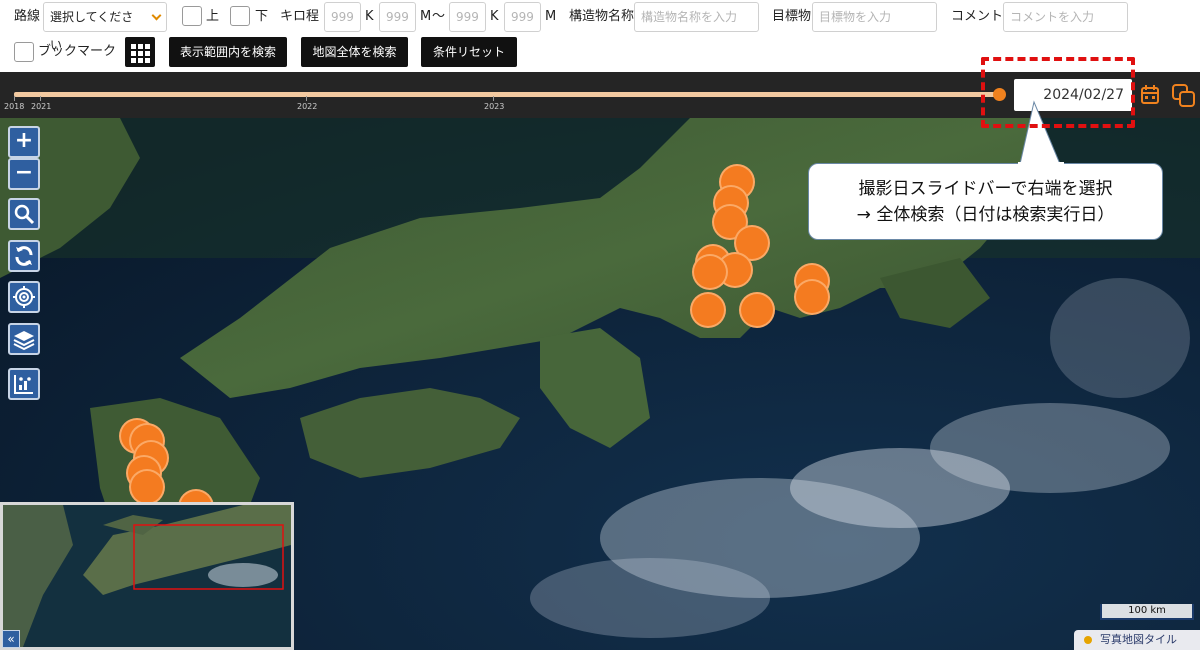  Describe the element at coordinates (602, 16) in the screenshot. I see `structure-label: 構造物名称` at that location.